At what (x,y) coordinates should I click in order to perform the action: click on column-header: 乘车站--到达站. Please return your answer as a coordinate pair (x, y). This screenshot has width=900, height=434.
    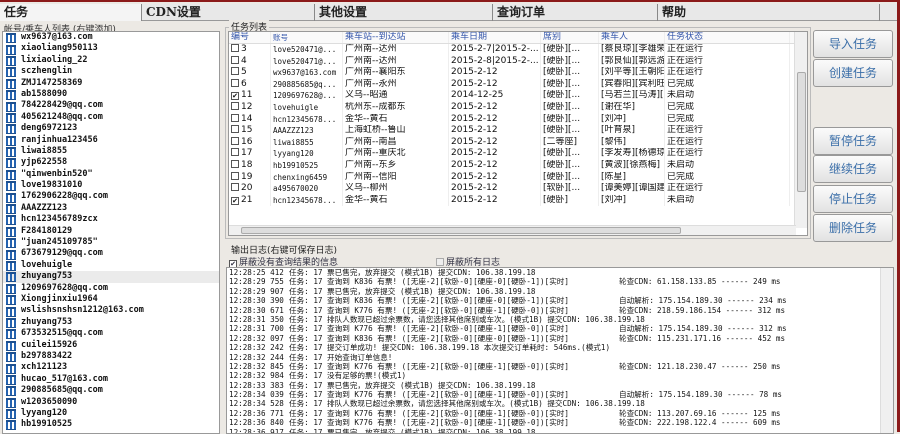
    Looking at the image, I should click on (396, 37).